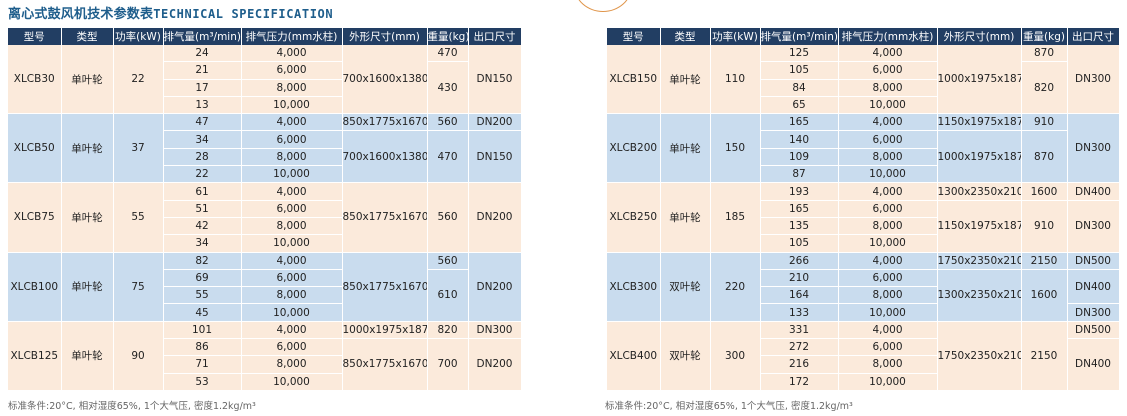  Describe the element at coordinates (202, 347) in the screenshot. I see `flow-cell: 86` at that location.